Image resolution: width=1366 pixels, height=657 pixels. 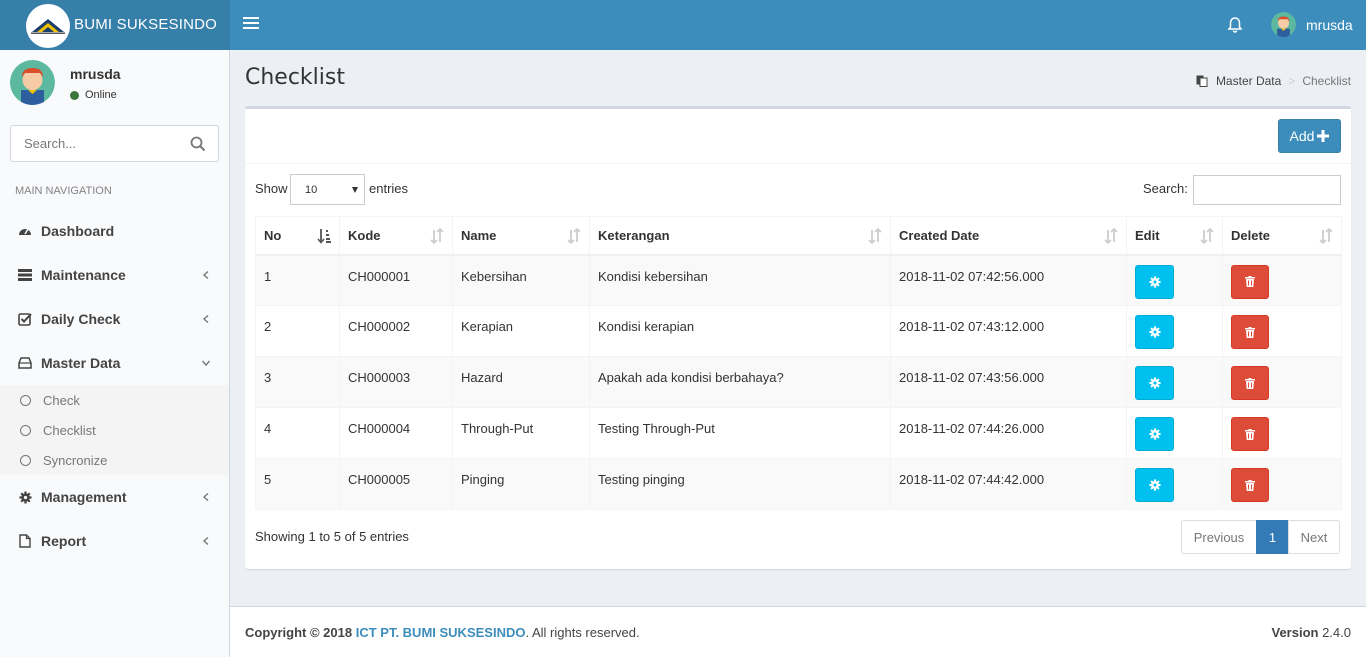 What do you see at coordinates (297, 236) in the screenshot?
I see `column-header-no: No` at bounding box center [297, 236].